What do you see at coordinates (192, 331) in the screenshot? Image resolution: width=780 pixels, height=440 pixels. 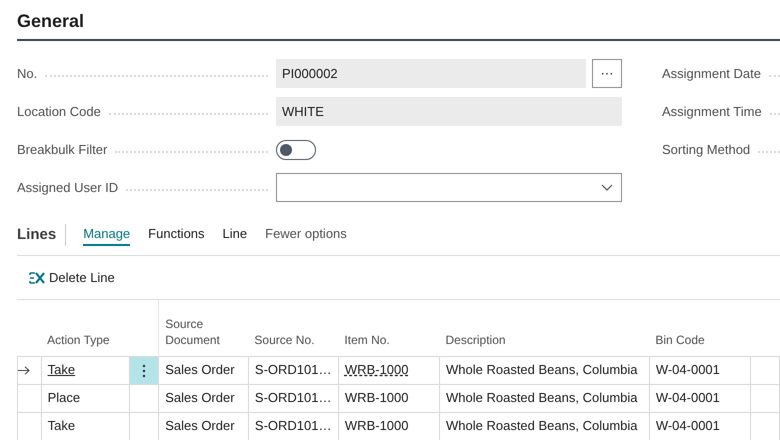 I see `column-header: Source Document` at bounding box center [192, 331].